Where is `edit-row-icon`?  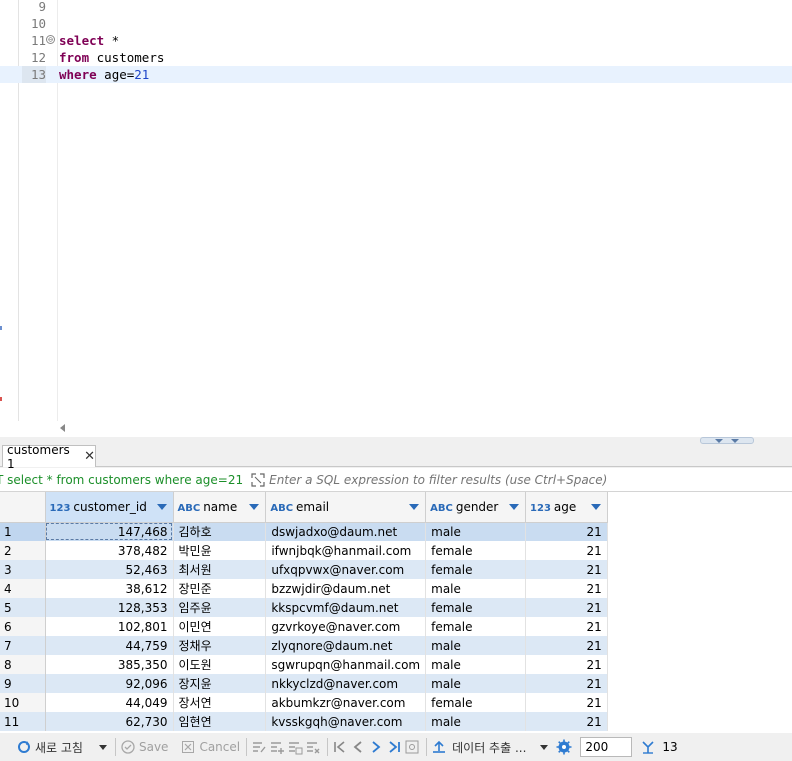
edit-row-icon is located at coordinates (259, 747).